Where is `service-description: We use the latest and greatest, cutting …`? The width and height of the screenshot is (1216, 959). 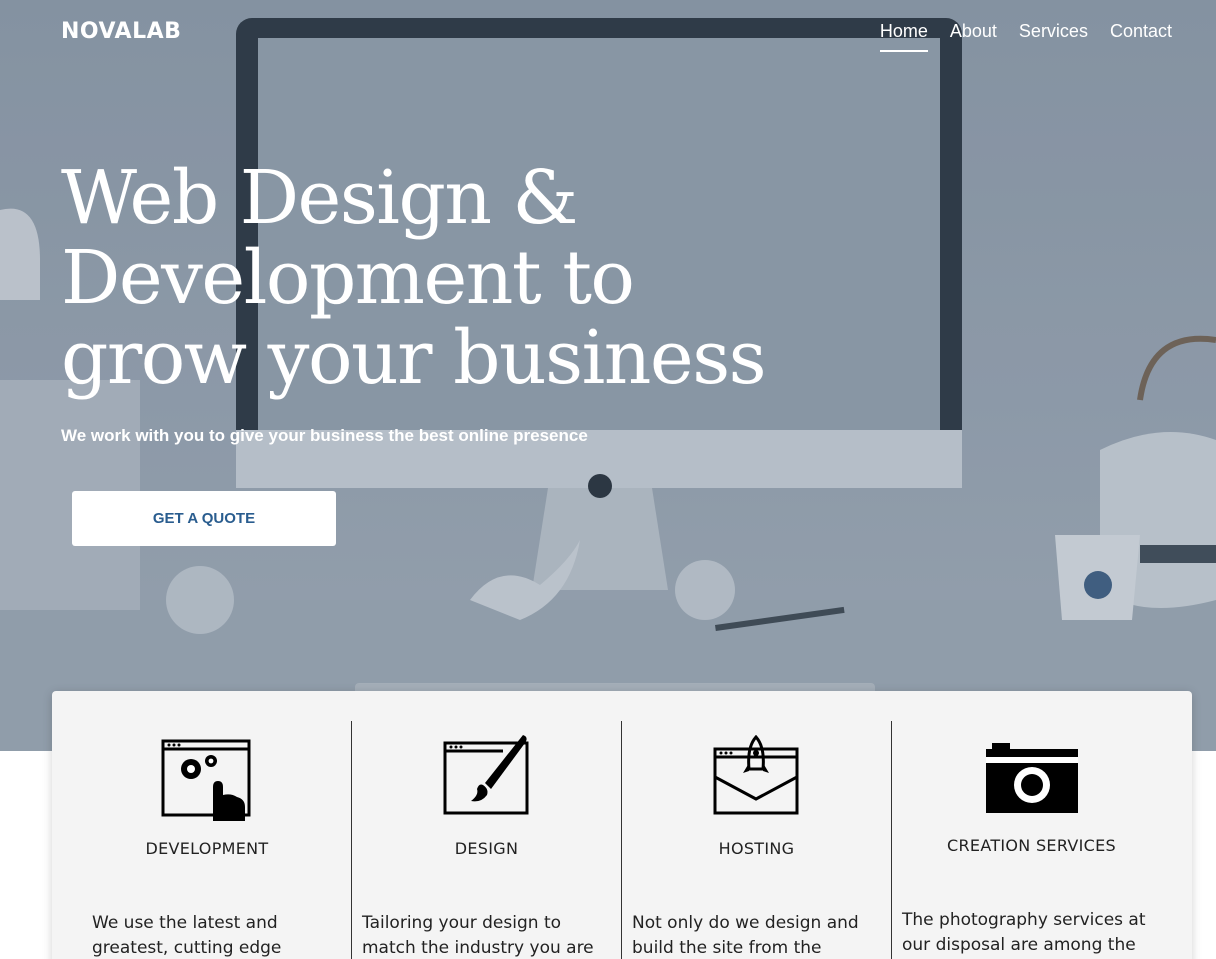 service-description: We use the latest and greatest, cutting … is located at coordinates (187, 935).